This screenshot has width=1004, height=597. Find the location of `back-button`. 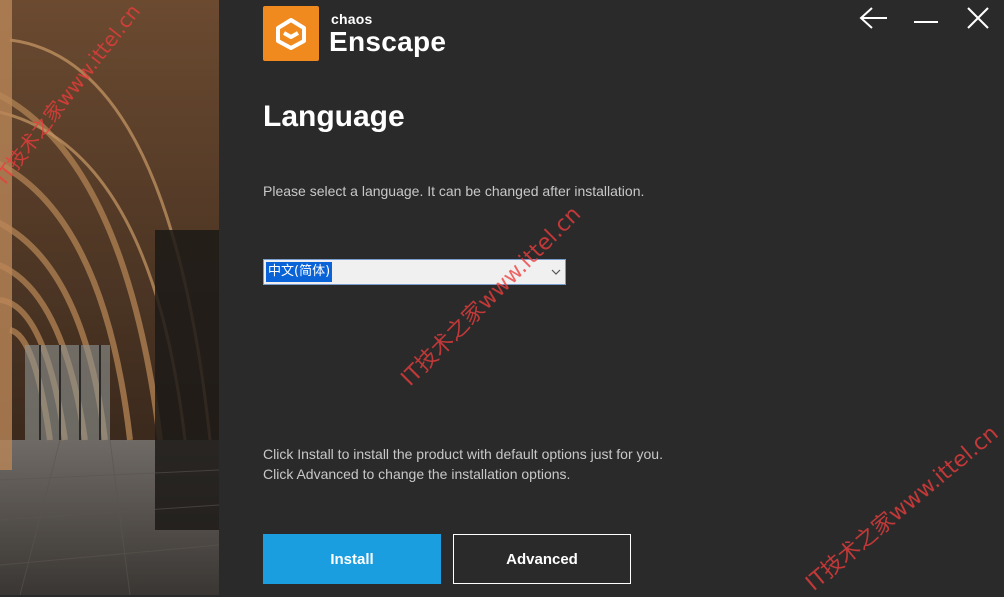

back-button is located at coordinates (874, 18).